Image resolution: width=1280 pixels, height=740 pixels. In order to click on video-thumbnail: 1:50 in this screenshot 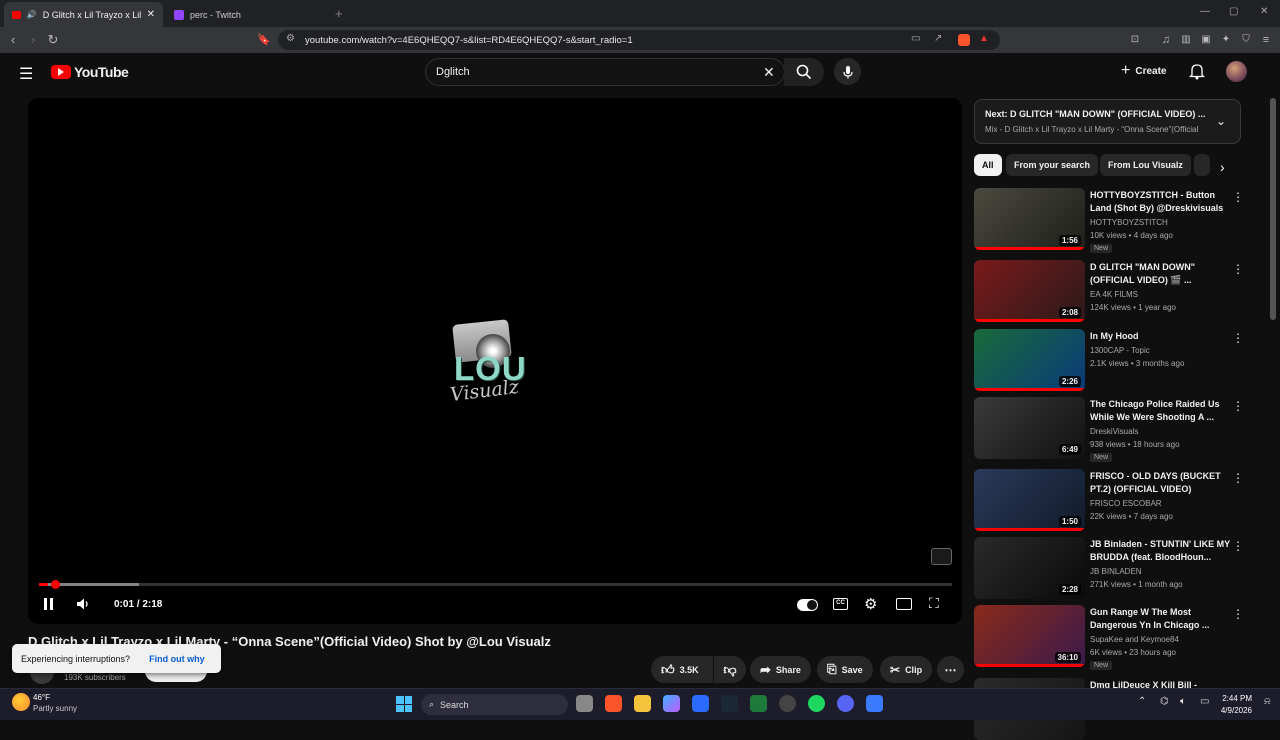, I will do `click(1029, 500)`.